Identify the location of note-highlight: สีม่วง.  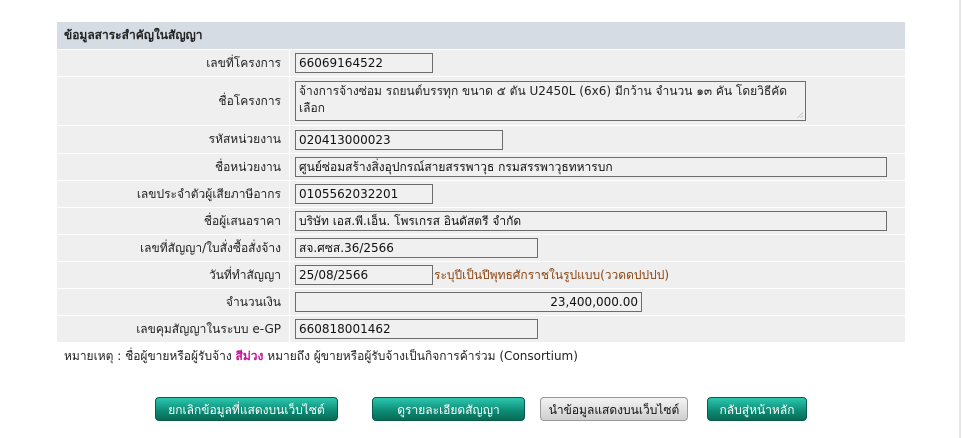
(249, 356).